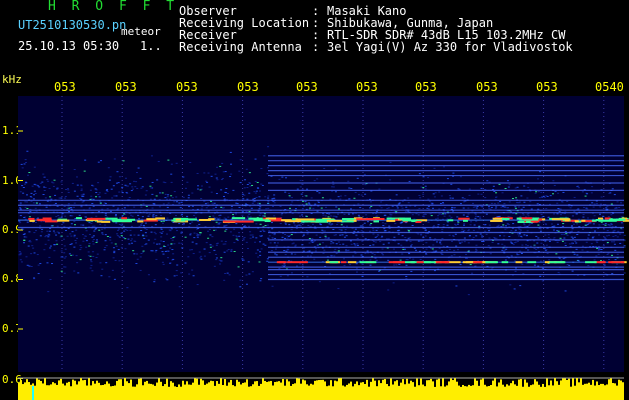  I want to click on secondary-trace-segment, so click(478, 262).